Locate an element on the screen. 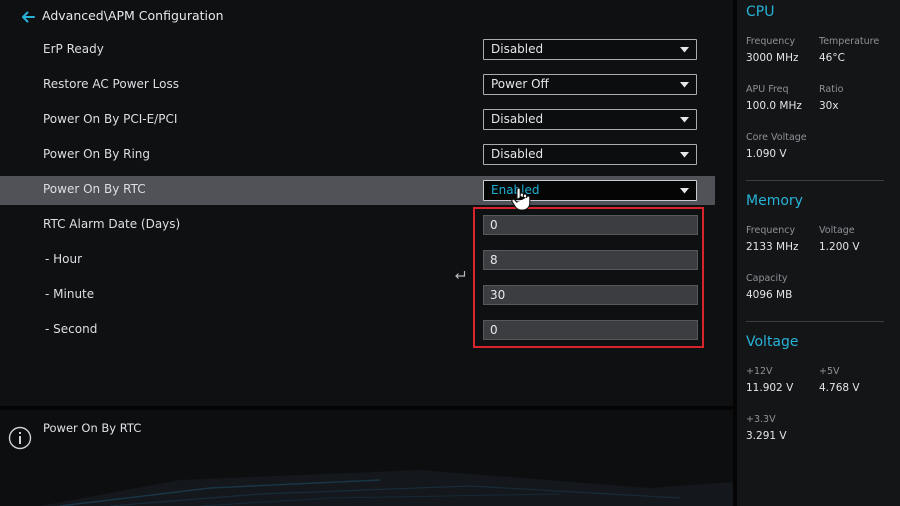 The width and height of the screenshot is (900, 506). voltage-5v-value: 4.768 V is located at coordinates (839, 388).